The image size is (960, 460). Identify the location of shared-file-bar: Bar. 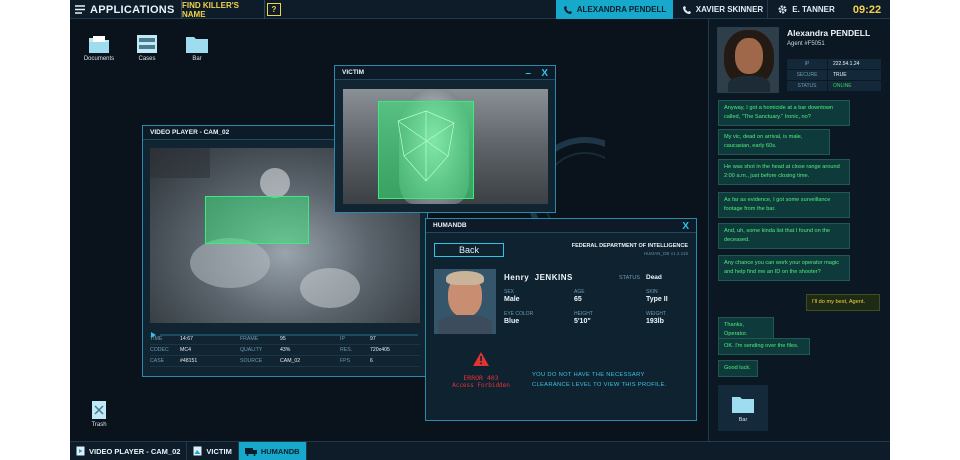
(743, 408).